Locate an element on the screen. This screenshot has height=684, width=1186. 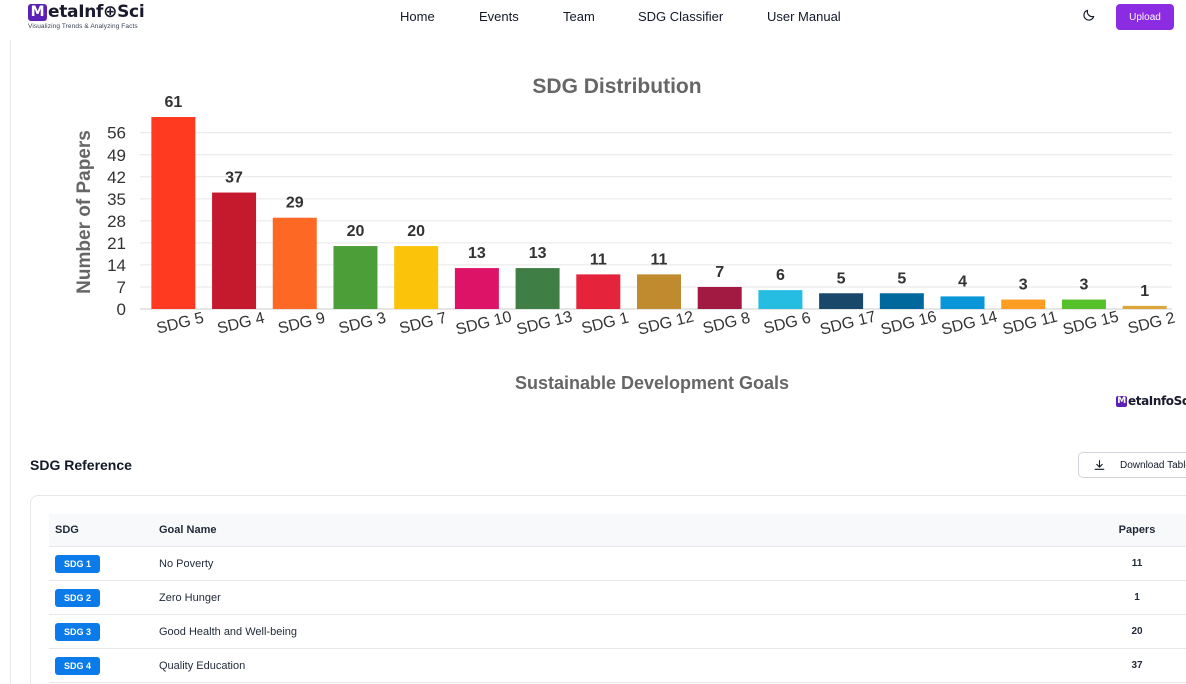
y-tick-label: 35 is located at coordinates (116, 199).